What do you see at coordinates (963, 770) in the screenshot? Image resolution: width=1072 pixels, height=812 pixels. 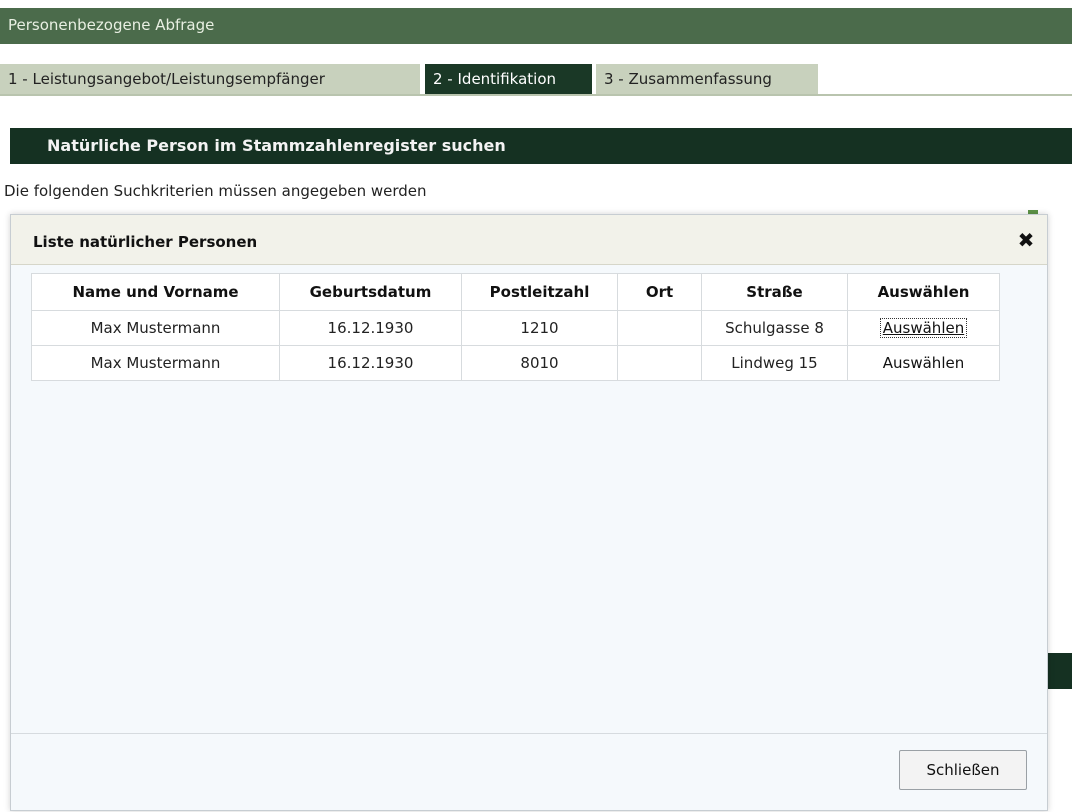 I see `close-button: Schließen` at bounding box center [963, 770].